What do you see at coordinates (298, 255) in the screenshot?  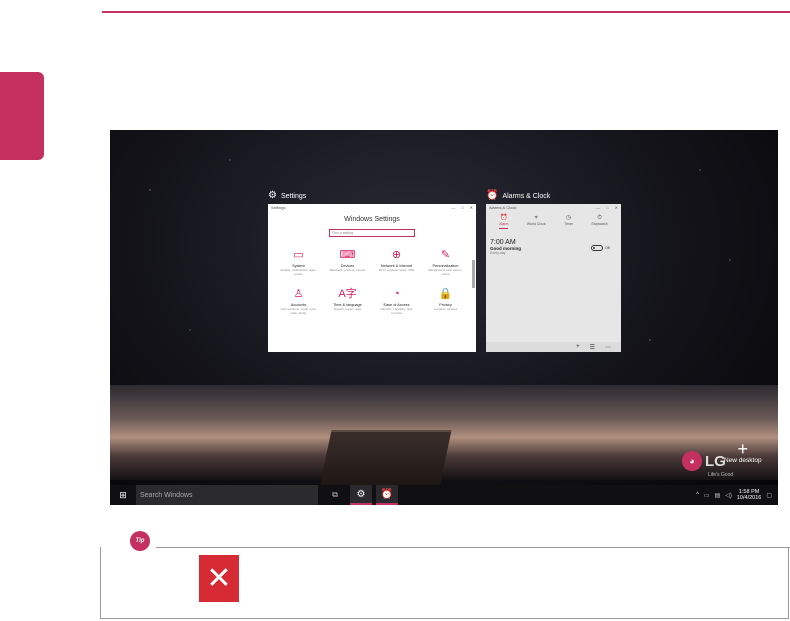 I see `laptop-icon: ▭` at bounding box center [298, 255].